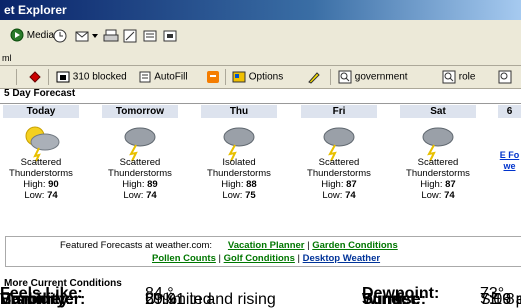  Describe the element at coordinates (82, 36) in the screenshot. I see `mail-icon` at that location.